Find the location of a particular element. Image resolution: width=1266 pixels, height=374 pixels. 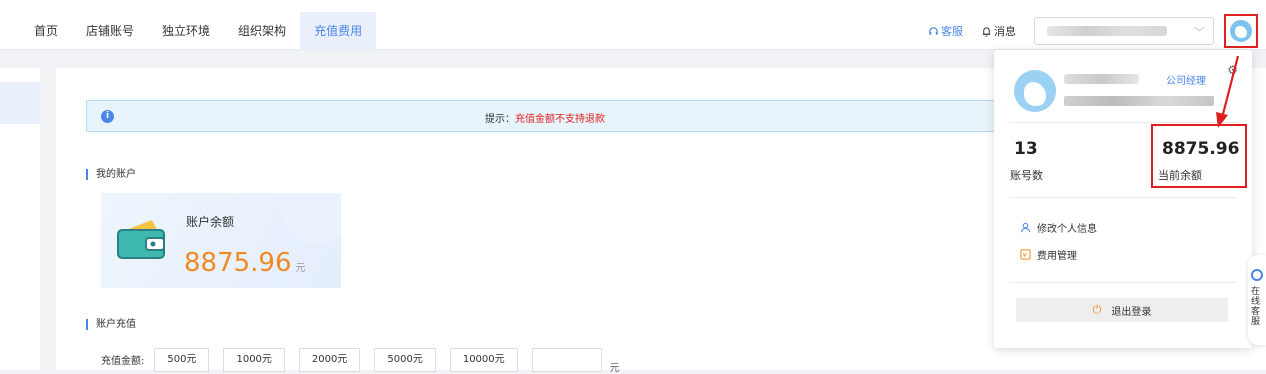

highlight-box is located at coordinates (1199, 156).